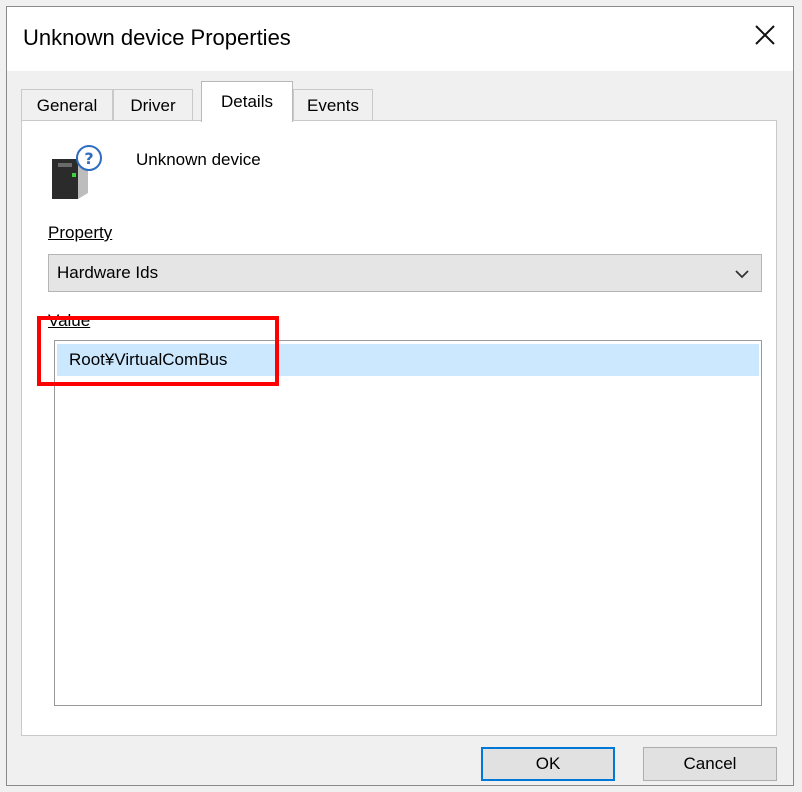 The image size is (802, 792). What do you see at coordinates (710, 764) in the screenshot?
I see `cancel-button: Cancel` at bounding box center [710, 764].